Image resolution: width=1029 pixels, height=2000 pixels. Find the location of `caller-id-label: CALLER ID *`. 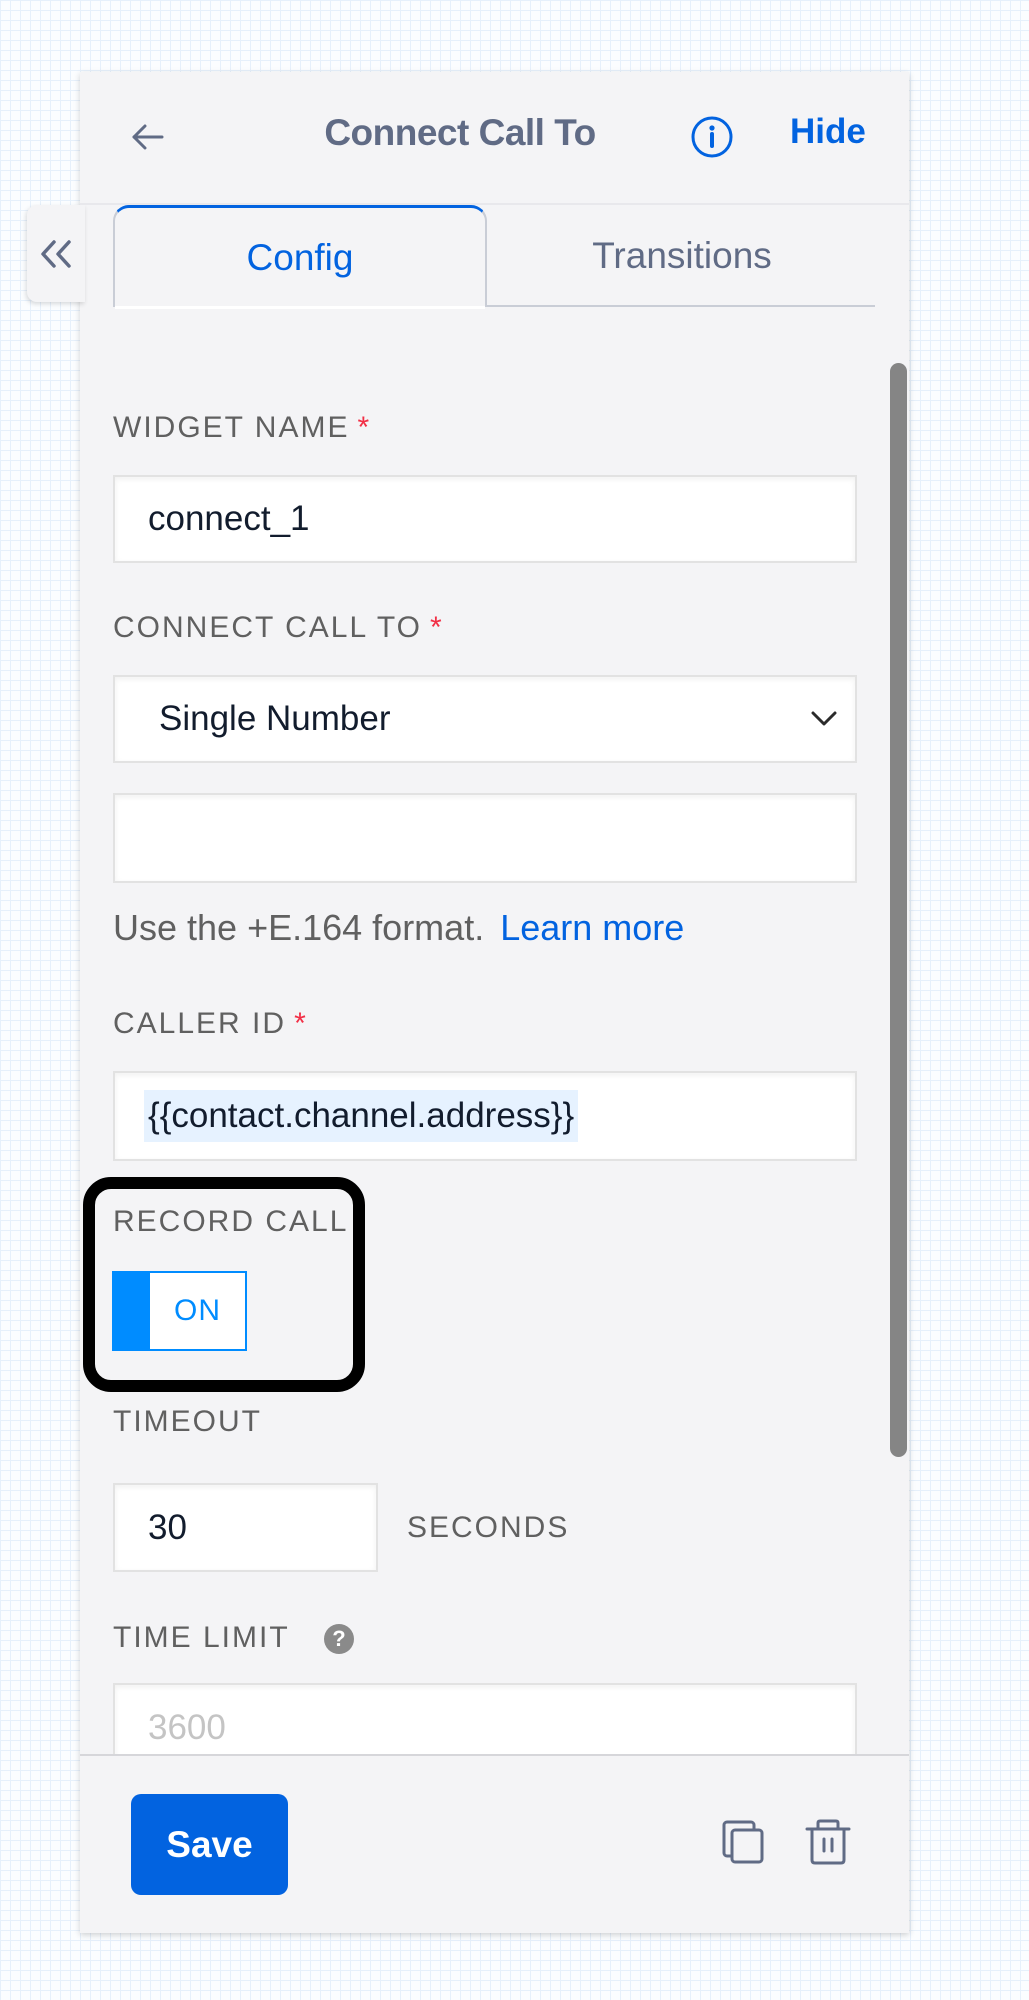

caller-id-label: CALLER ID * is located at coordinates (210, 1024).